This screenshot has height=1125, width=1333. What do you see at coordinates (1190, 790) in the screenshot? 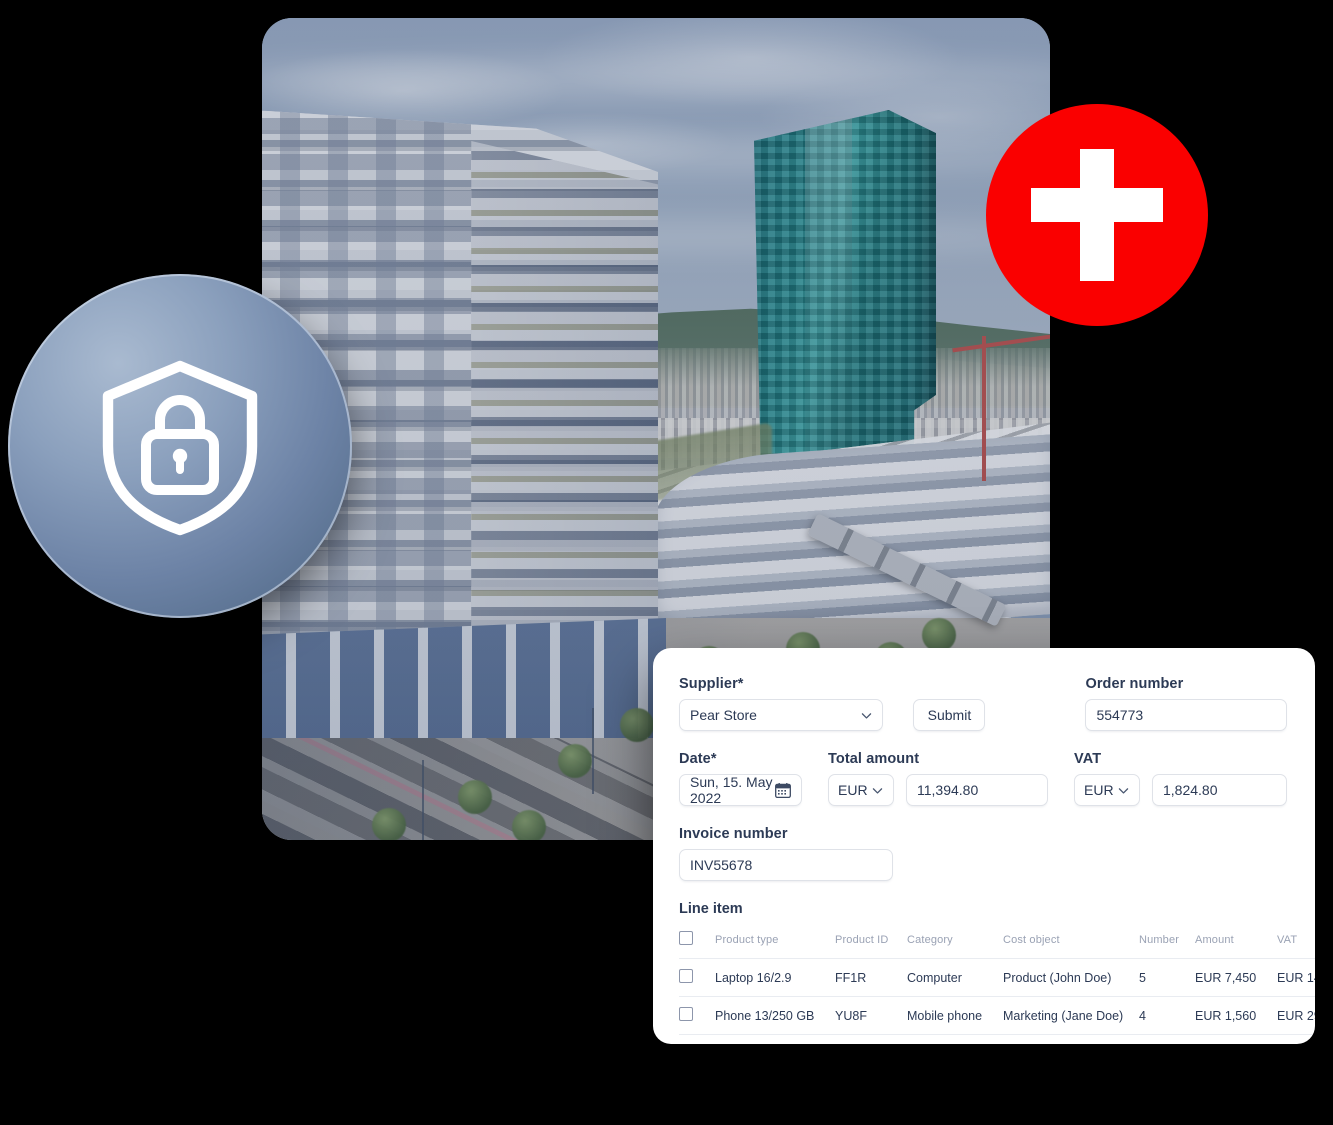
I see `vat-value: 1,824.80` at bounding box center [1190, 790].